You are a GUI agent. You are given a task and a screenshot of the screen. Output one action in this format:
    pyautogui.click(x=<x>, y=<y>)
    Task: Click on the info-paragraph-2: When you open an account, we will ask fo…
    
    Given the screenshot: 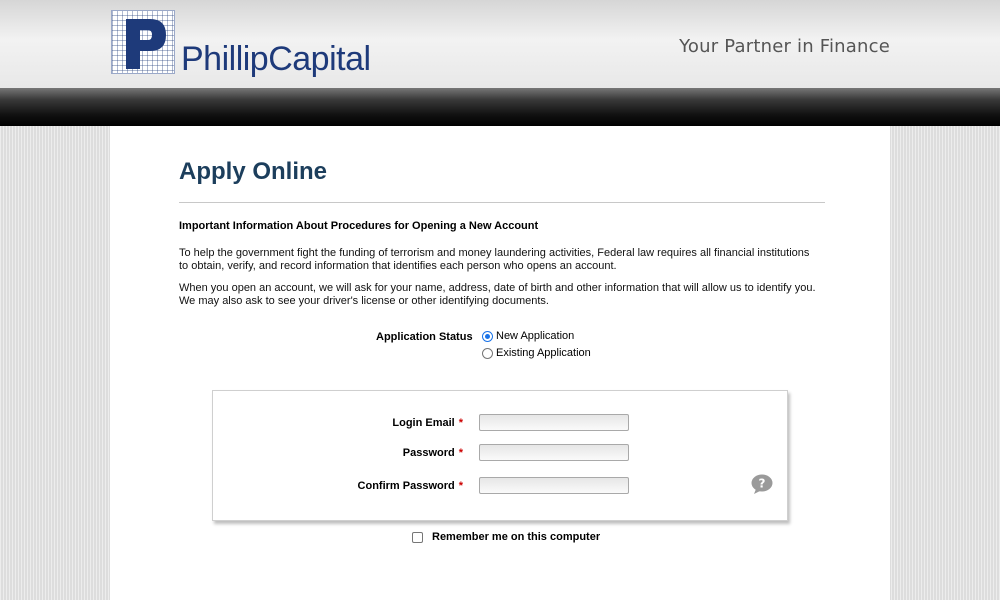 What is the action you would take?
    pyautogui.click(x=497, y=294)
    